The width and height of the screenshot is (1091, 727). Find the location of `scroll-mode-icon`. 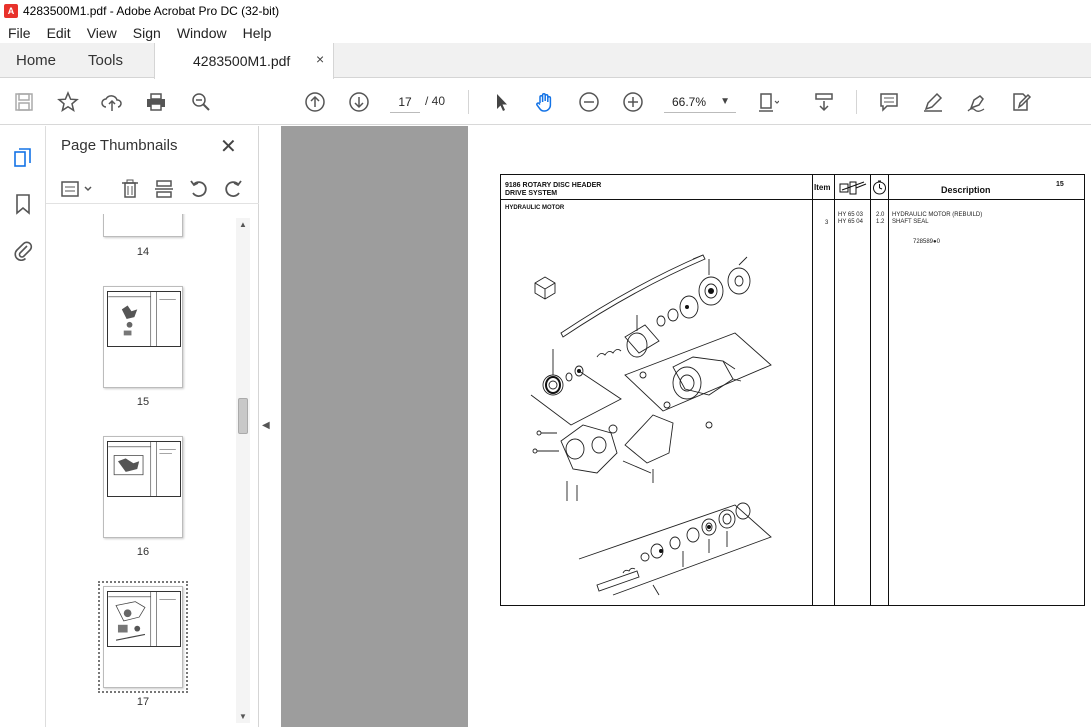

scroll-mode-icon is located at coordinates (824, 102).